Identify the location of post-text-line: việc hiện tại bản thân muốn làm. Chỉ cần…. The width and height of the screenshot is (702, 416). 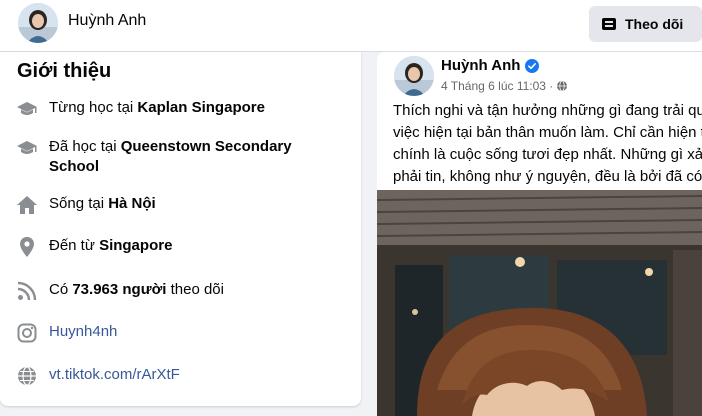
(547, 132).